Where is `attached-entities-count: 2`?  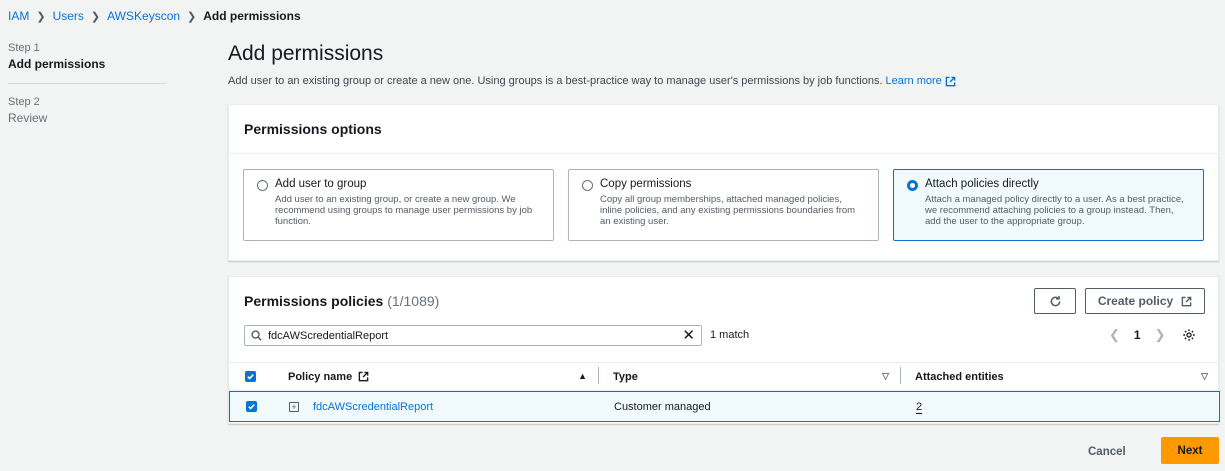
attached-entities-count: 2 is located at coordinates (919, 407).